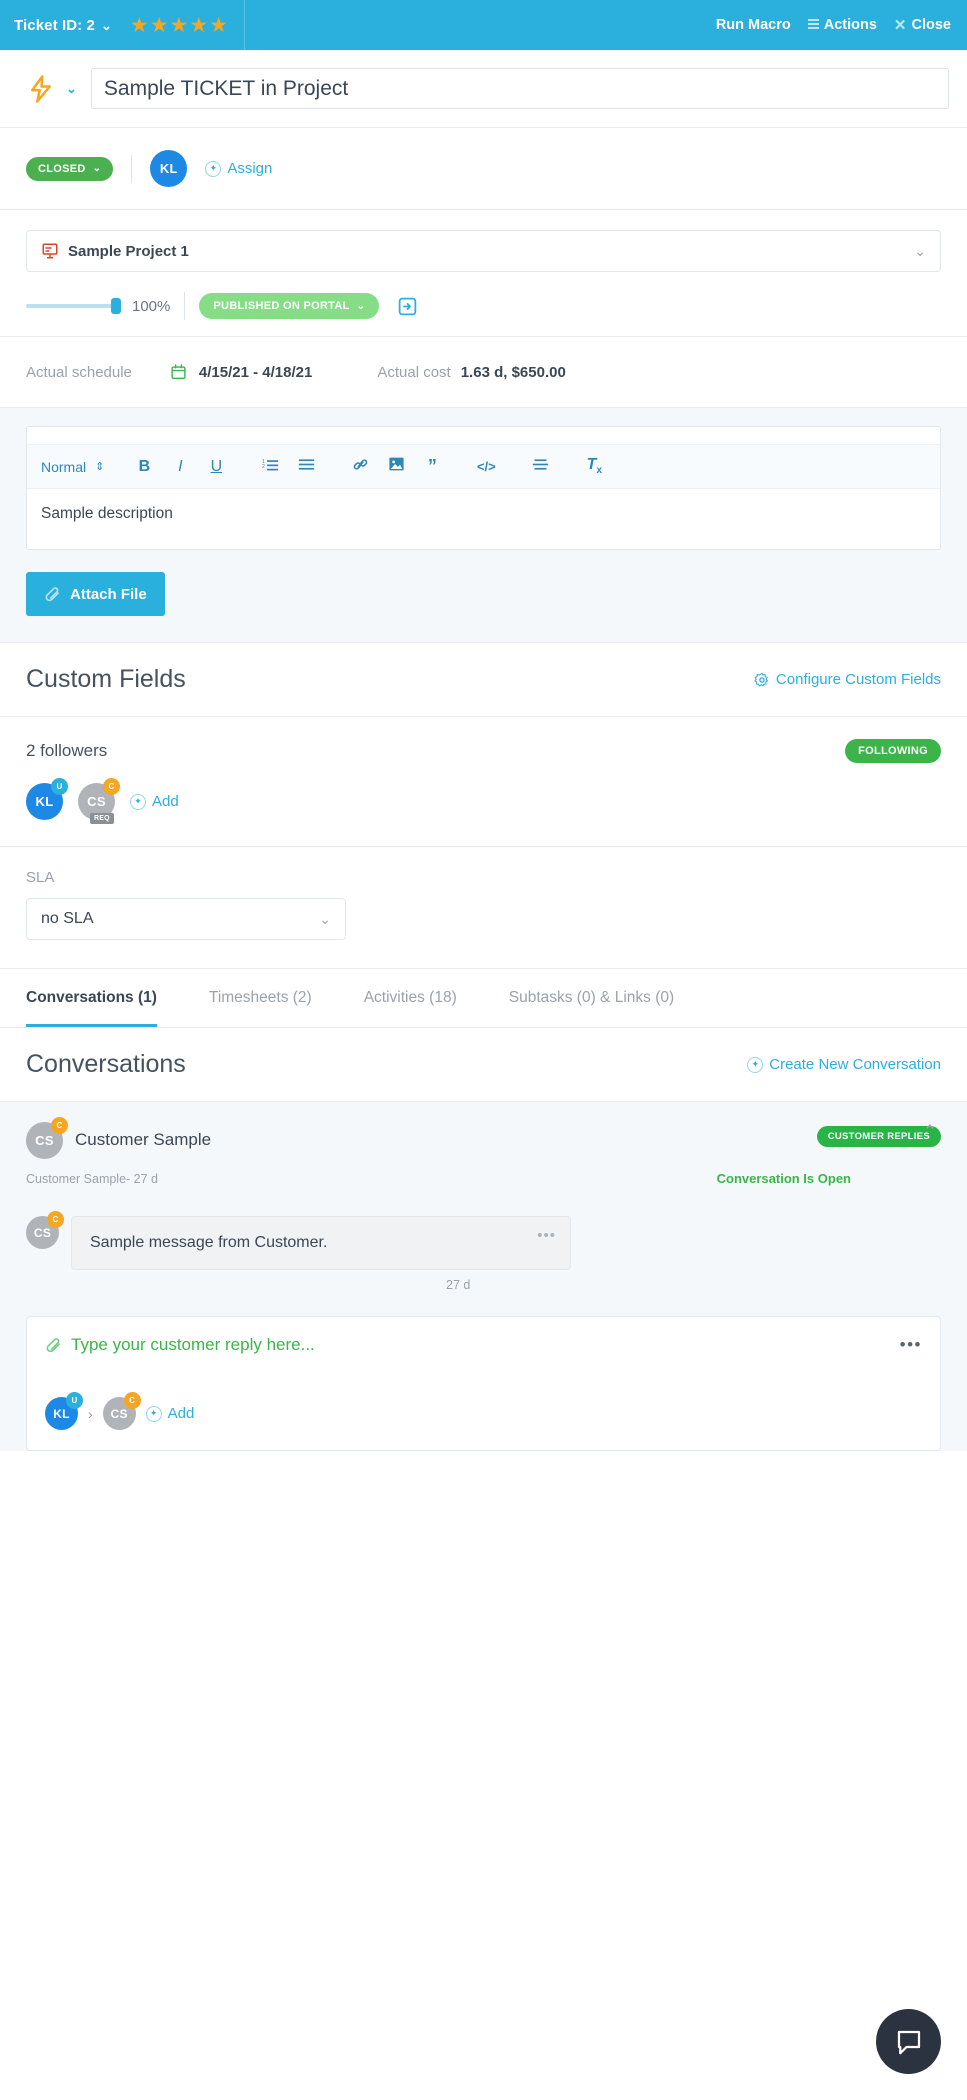 This screenshot has width=967, height=2100. What do you see at coordinates (63, 467) in the screenshot?
I see `format-style-label: Normal` at bounding box center [63, 467].